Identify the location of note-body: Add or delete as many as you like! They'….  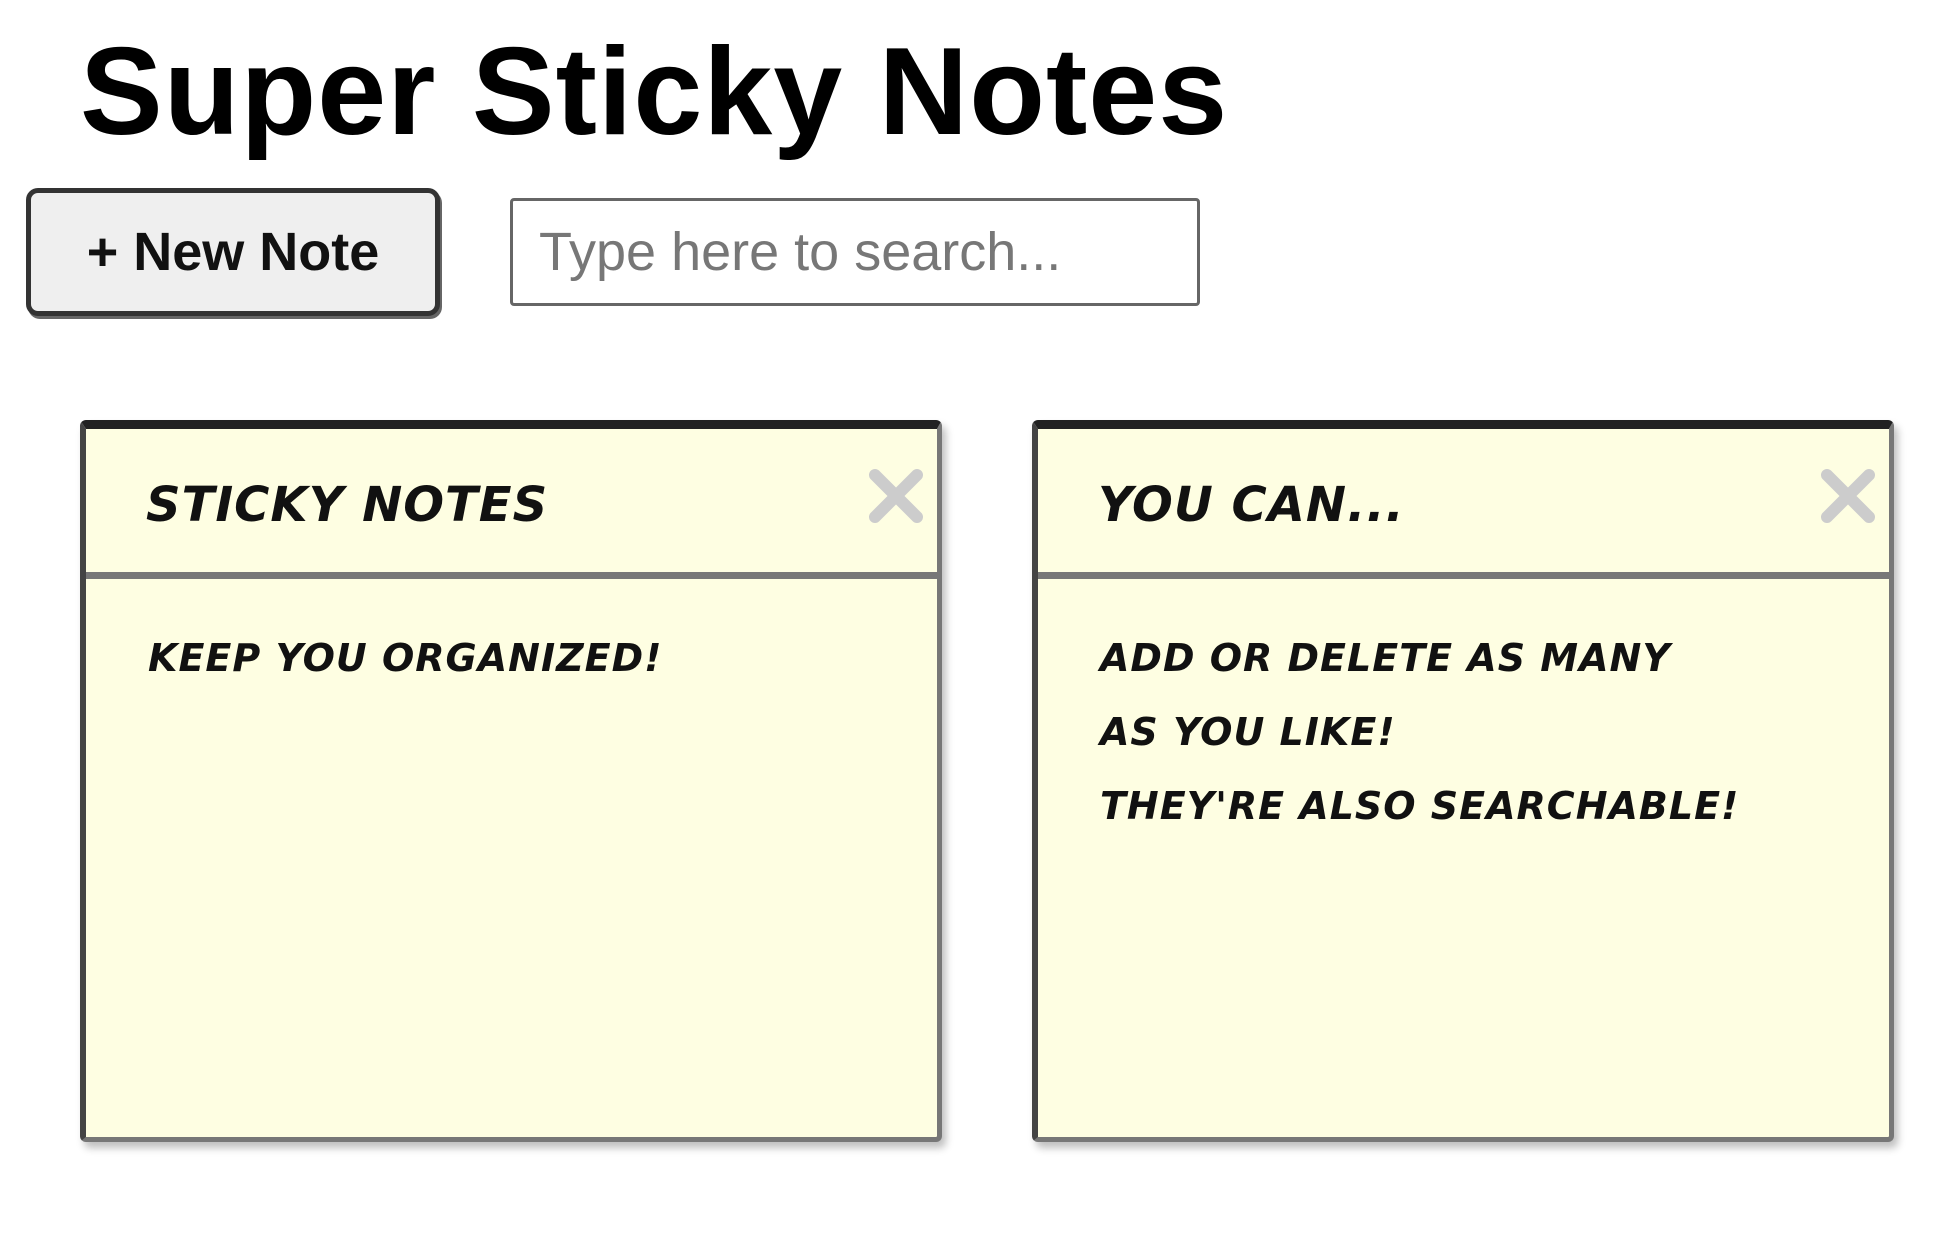
(1463, 711).